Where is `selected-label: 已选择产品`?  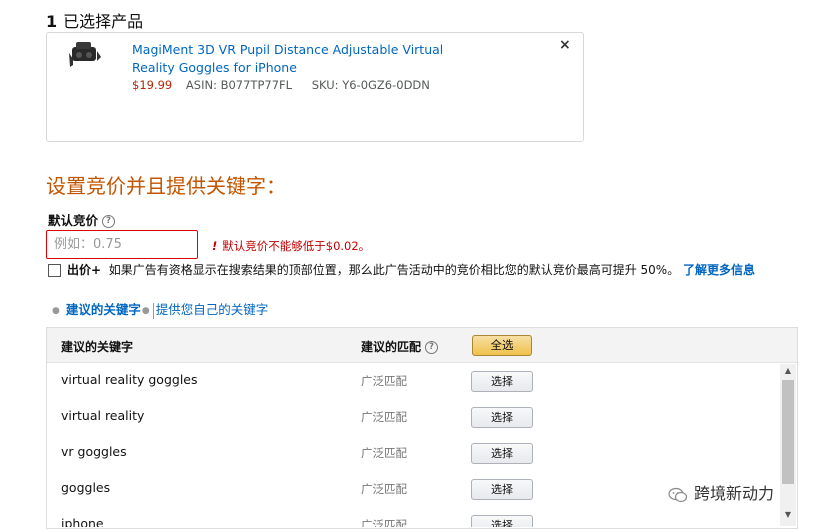 selected-label: 已选择产品 is located at coordinates (103, 21).